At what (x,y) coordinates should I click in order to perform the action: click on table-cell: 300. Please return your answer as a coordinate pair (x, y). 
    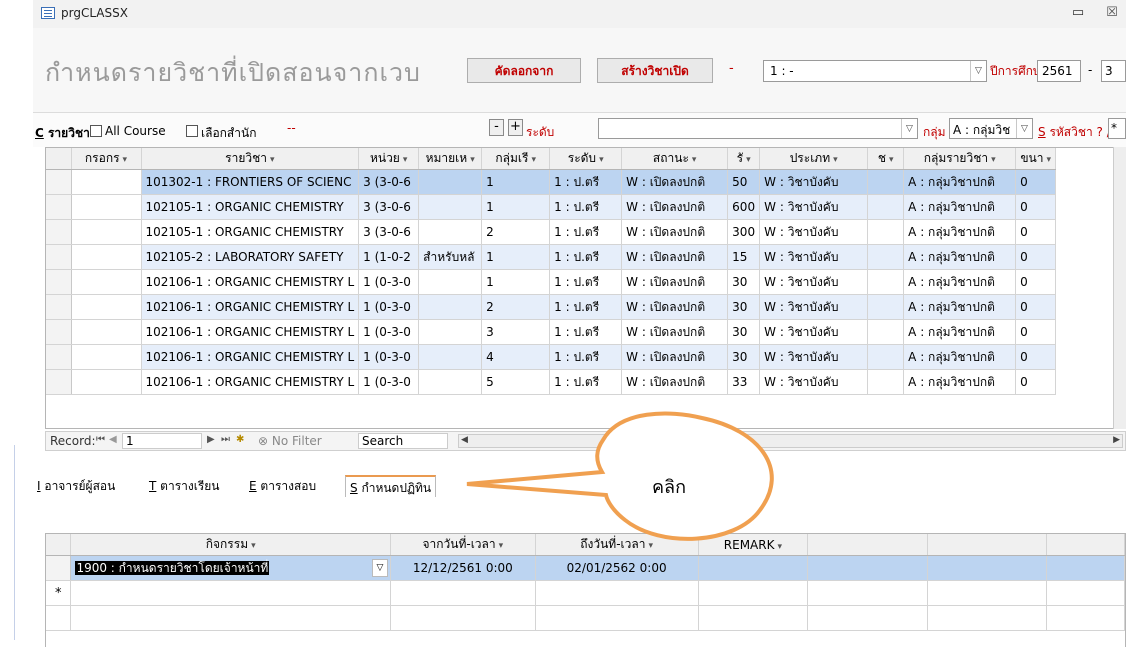
    Looking at the image, I should click on (744, 232).